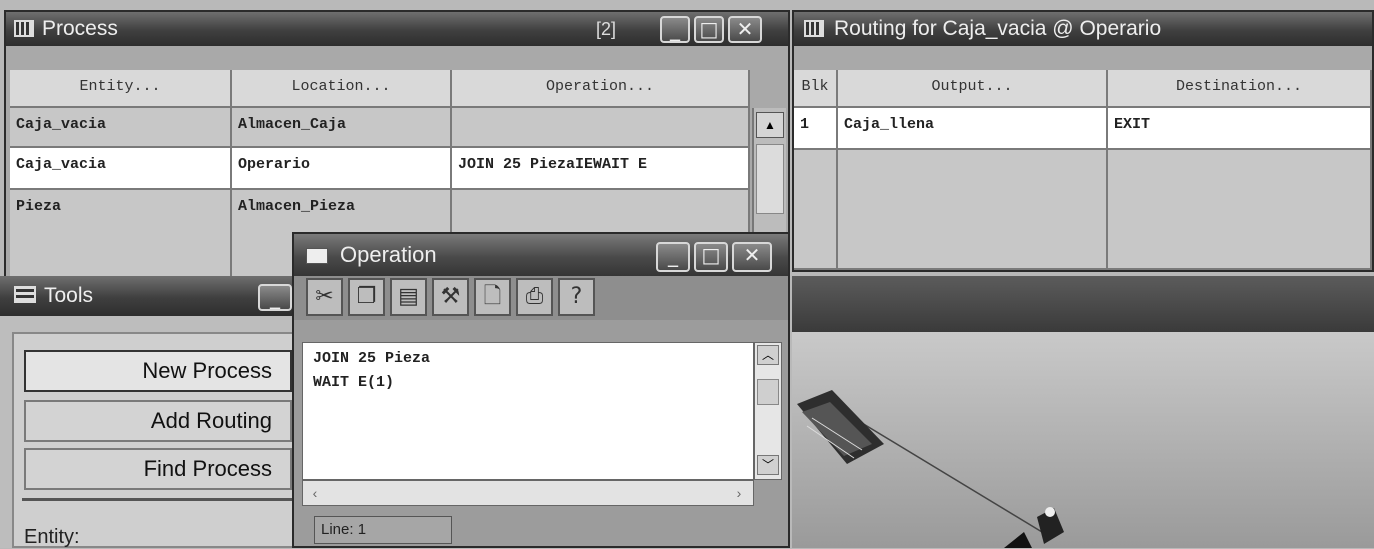 The image size is (1374, 549). What do you see at coordinates (342, 169) in the screenshot?
I see `table-cell-location: Operario` at bounding box center [342, 169].